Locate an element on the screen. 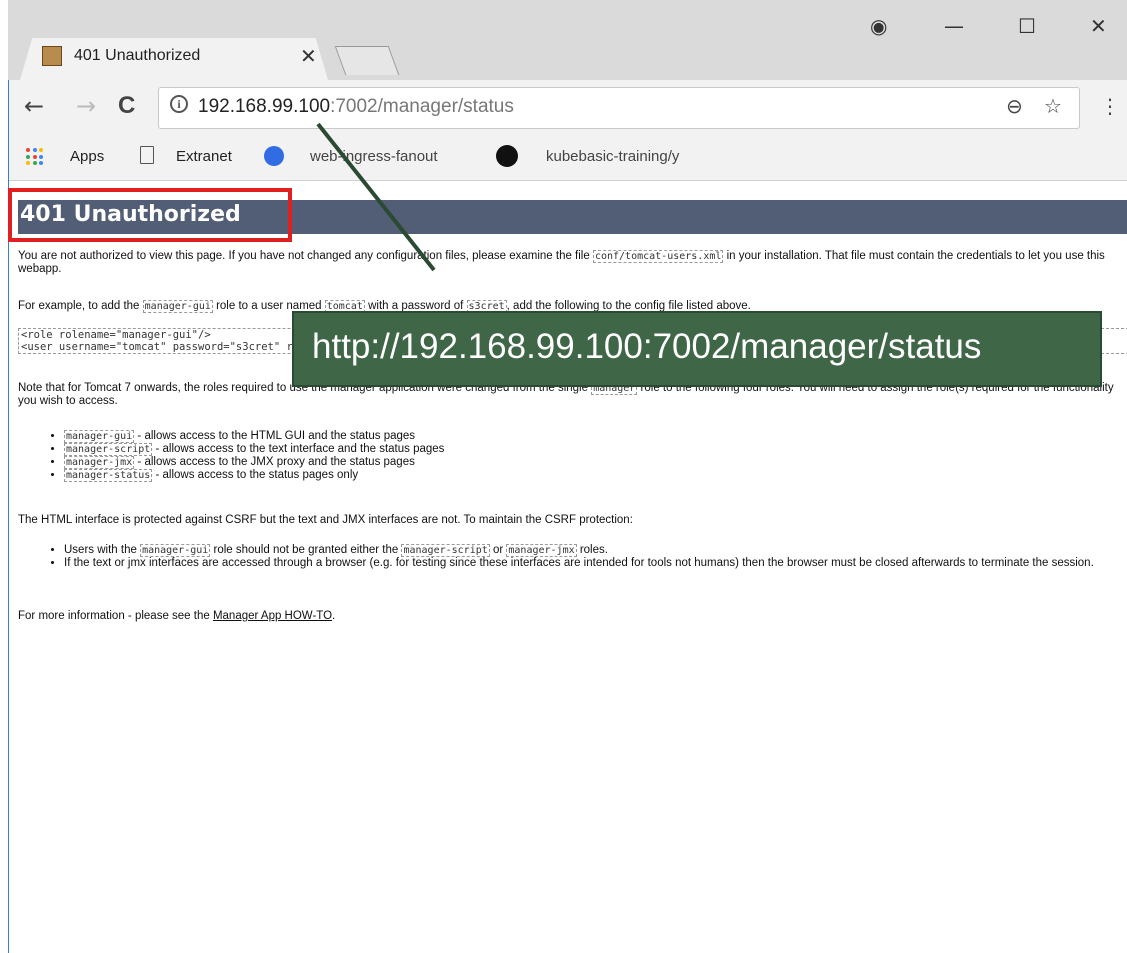 Image resolution: width=1127 pixels, height=953 pixels. pointer-line is located at coordinates (376, 197).